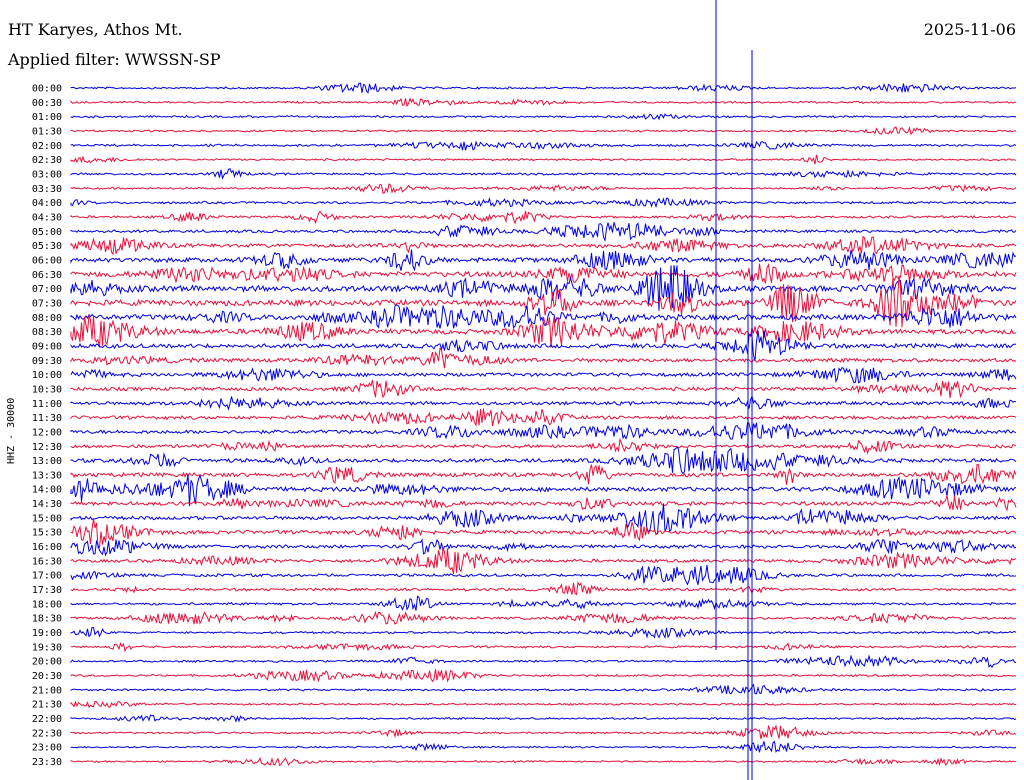  Describe the element at coordinates (47, 576) in the screenshot. I see `row-time-label: 17:00` at that location.